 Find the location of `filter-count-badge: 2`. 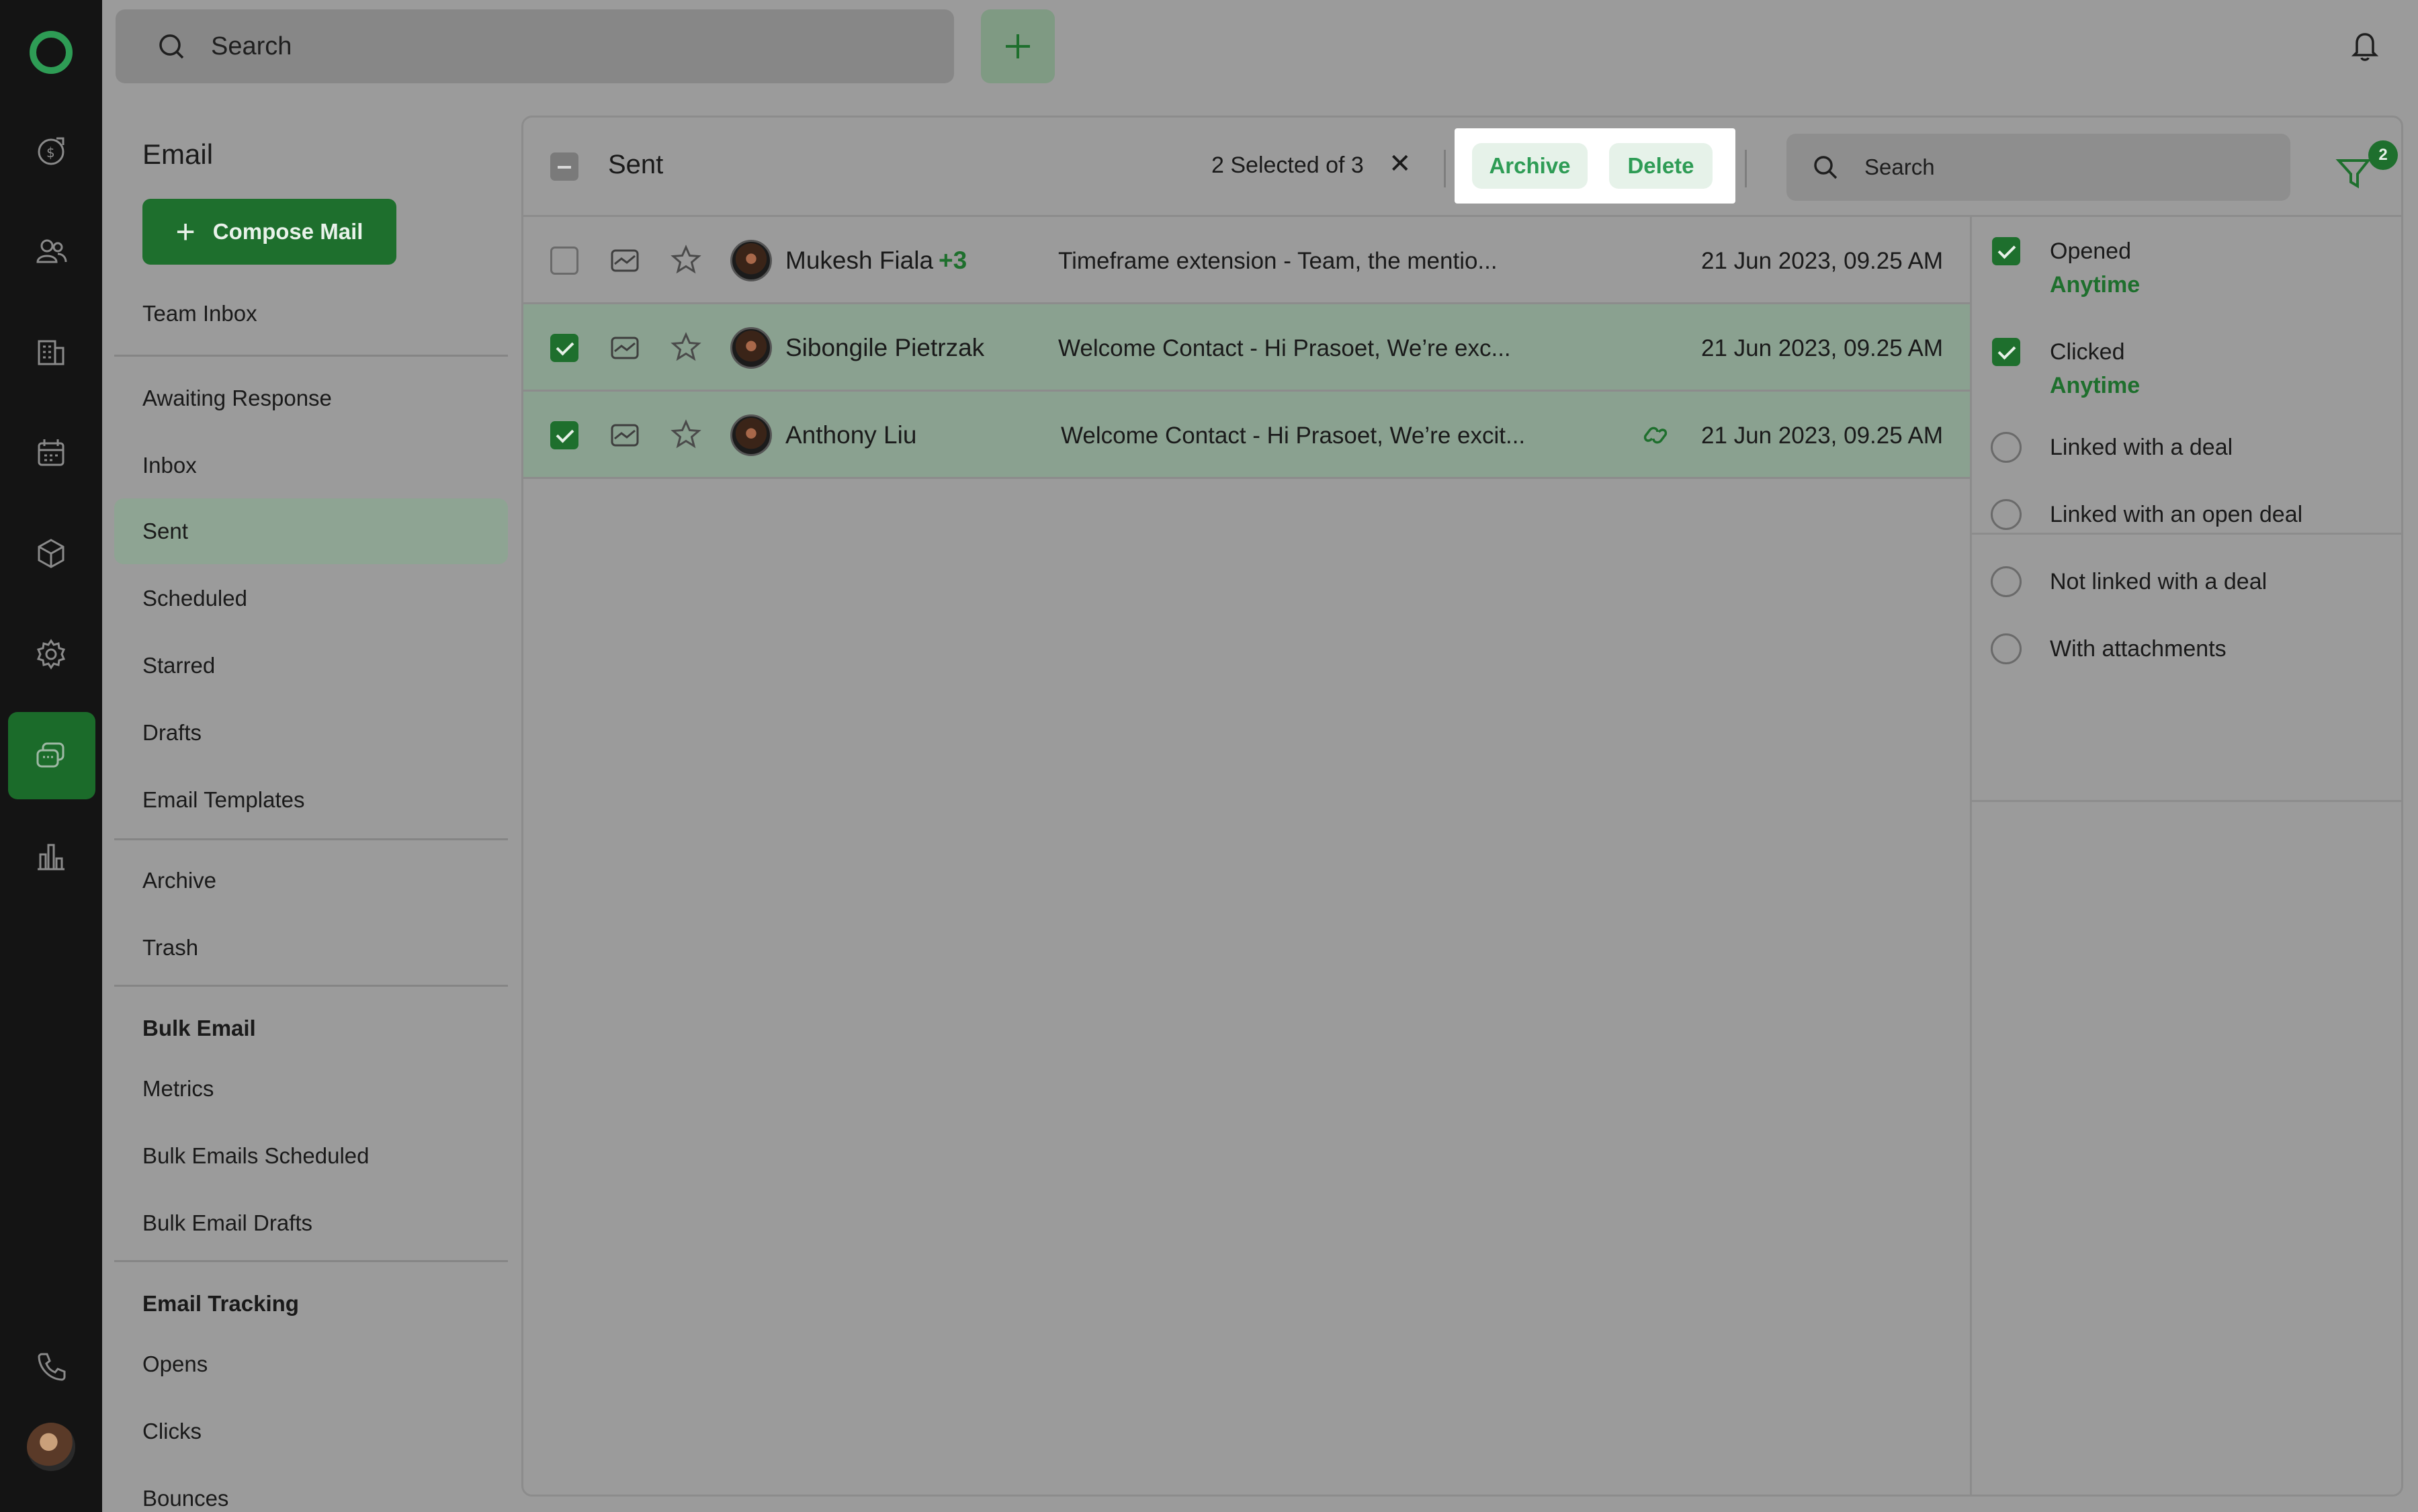

filter-count-badge: 2 is located at coordinates (2383, 155).